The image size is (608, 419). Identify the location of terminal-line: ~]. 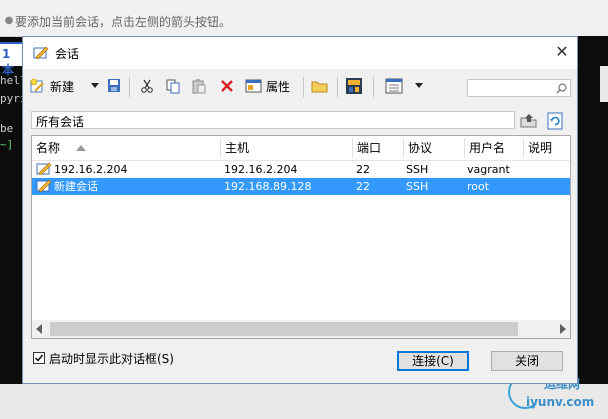
(7, 144).